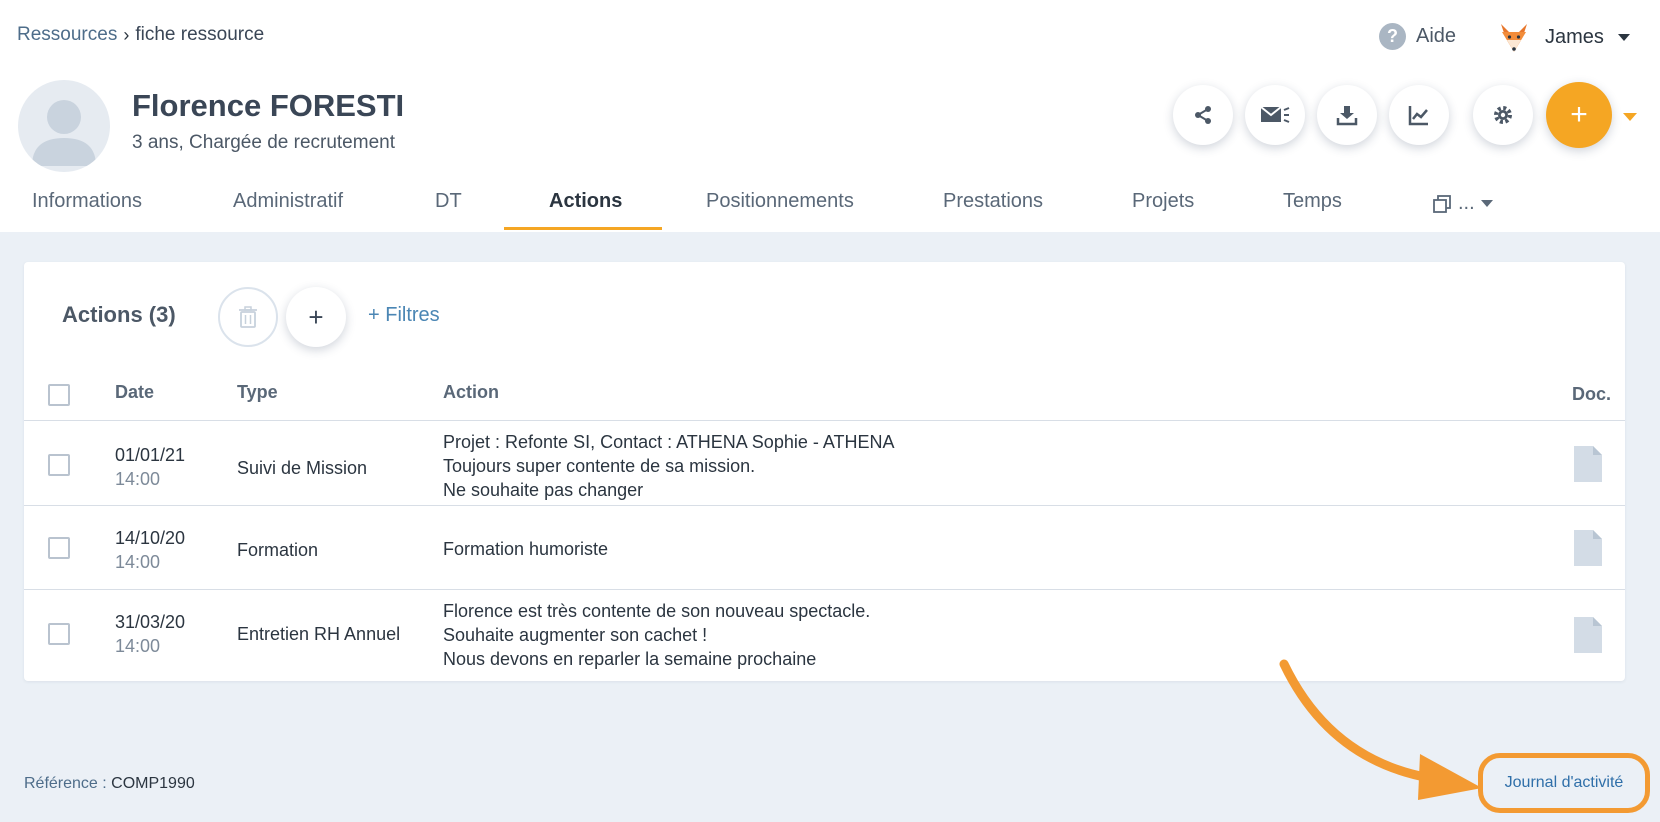 The width and height of the screenshot is (1660, 822). What do you see at coordinates (448, 201) in the screenshot?
I see `tab-dt: DT` at bounding box center [448, 201].